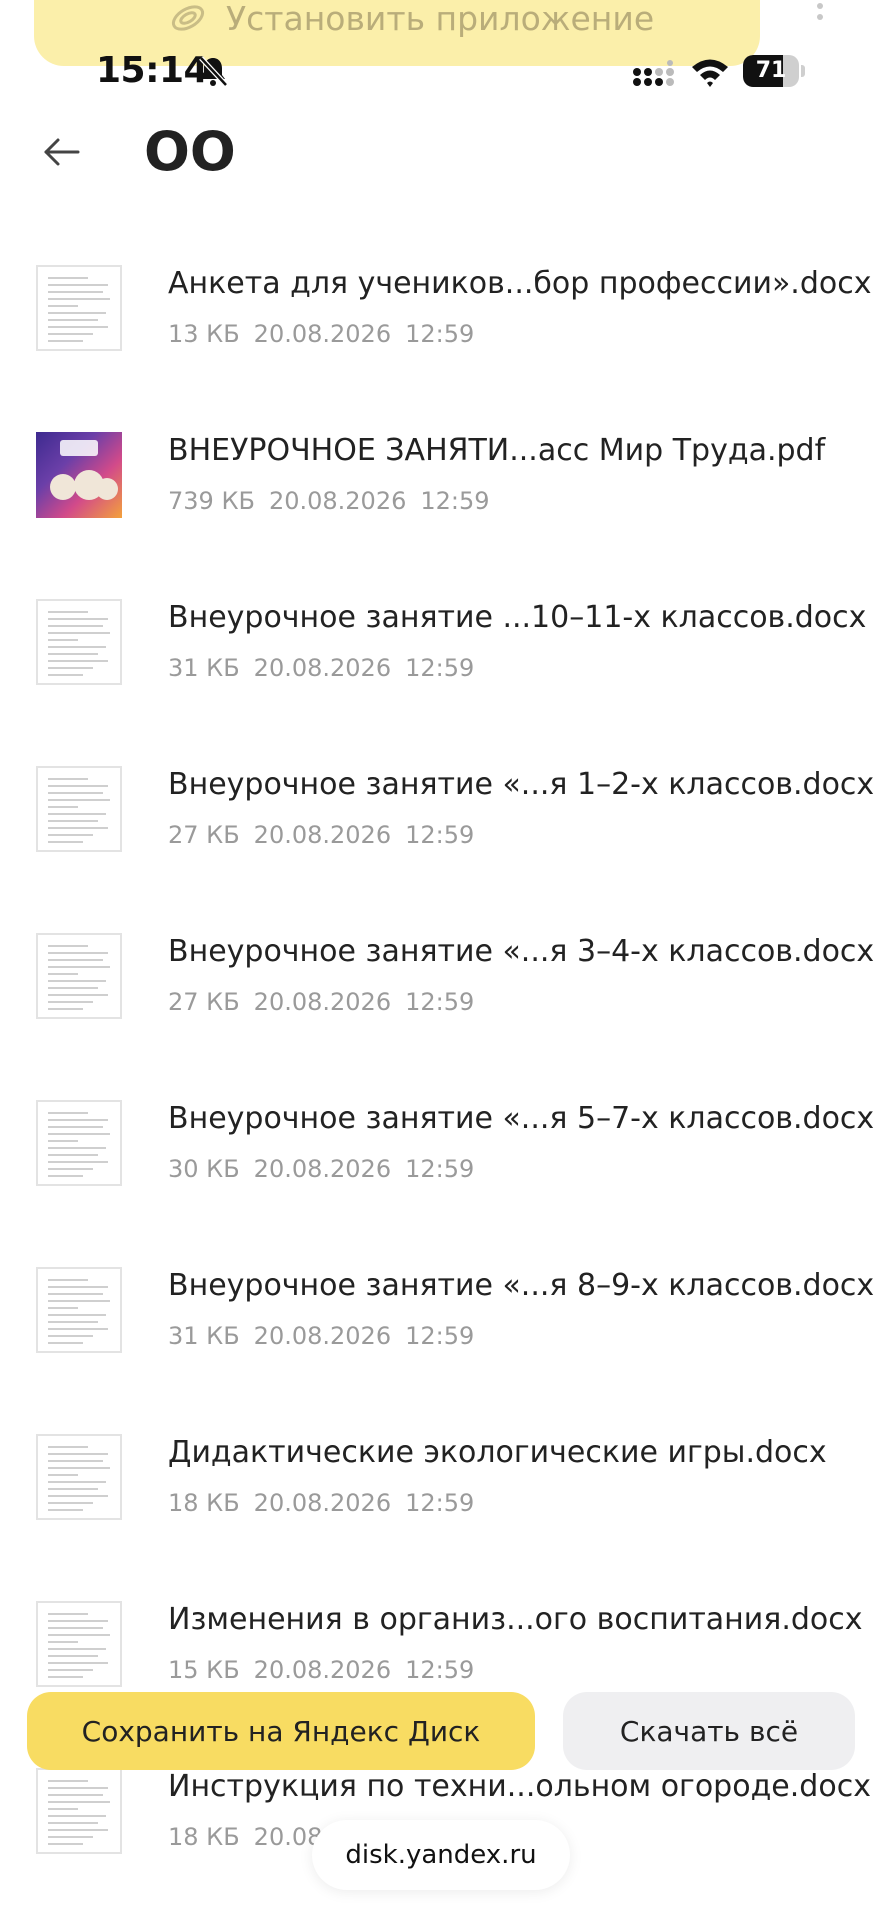 The image size is (883, 1920). I want to click on file-meta: 30 КБ 20.08.2026 12:59, so click(328, 1169).